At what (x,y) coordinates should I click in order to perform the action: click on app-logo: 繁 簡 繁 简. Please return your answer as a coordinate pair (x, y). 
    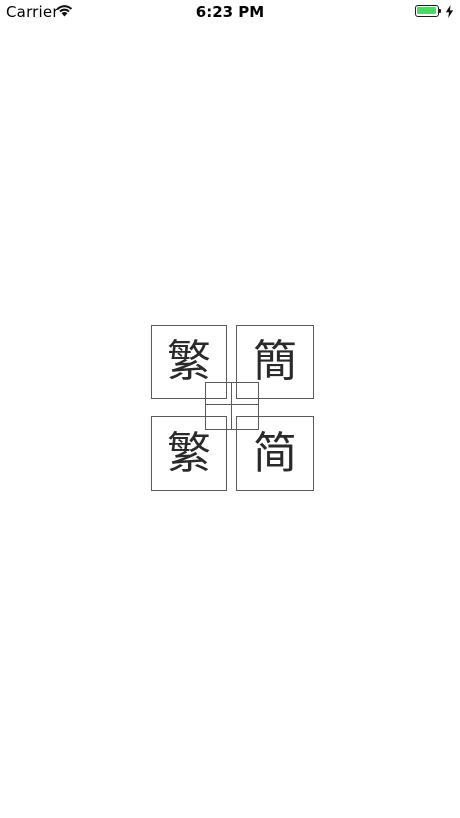
    Looking at the image, I should click on (232, 408).